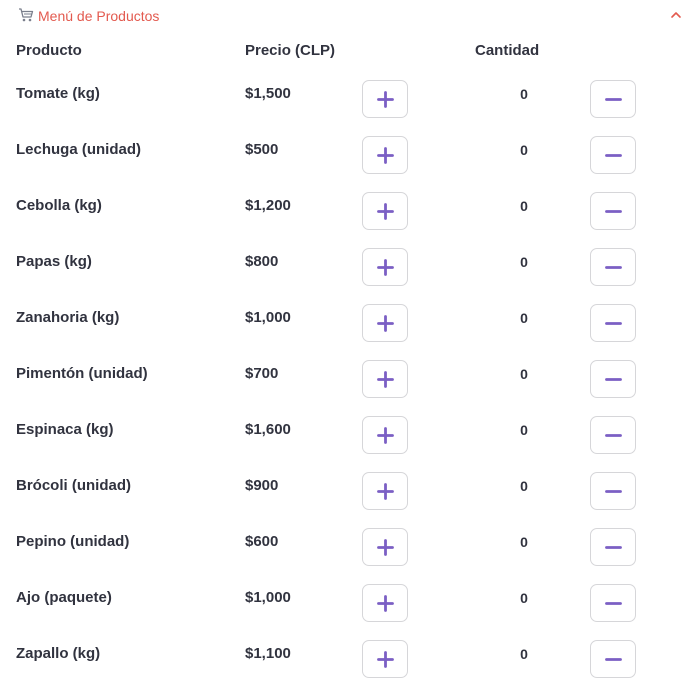 This screenshot has height=696, width=696. I want to click on product-name: Pimentón (unidad), so click(82, 373).